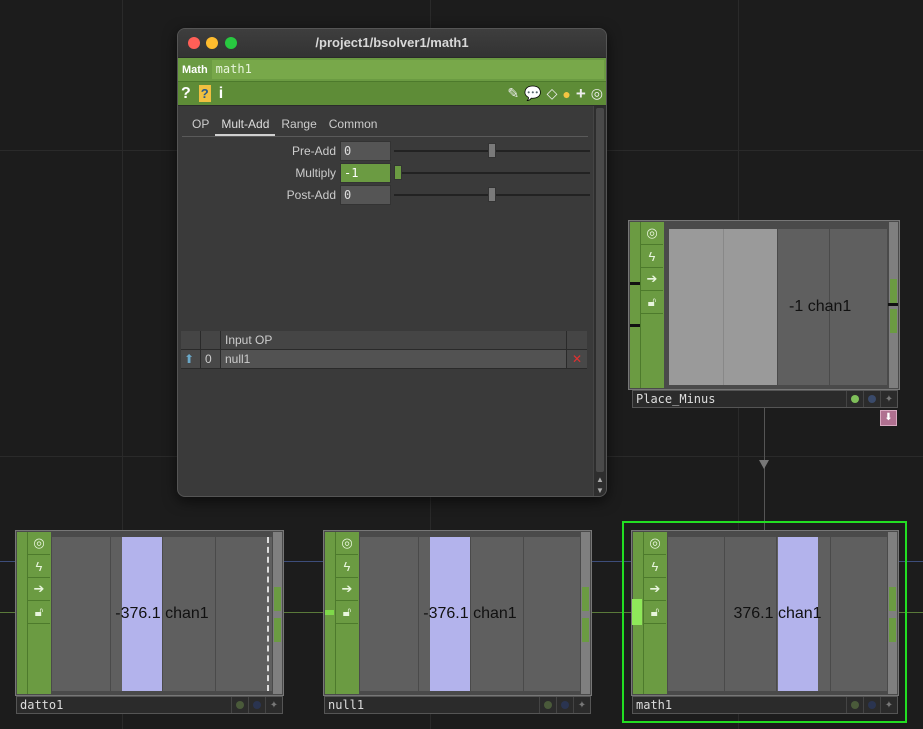 The width and height of the screenshot is (923, 729). Describe the element at coordinates (365, 195) in the screenshot. I see `post-add-field: 0` at that location.